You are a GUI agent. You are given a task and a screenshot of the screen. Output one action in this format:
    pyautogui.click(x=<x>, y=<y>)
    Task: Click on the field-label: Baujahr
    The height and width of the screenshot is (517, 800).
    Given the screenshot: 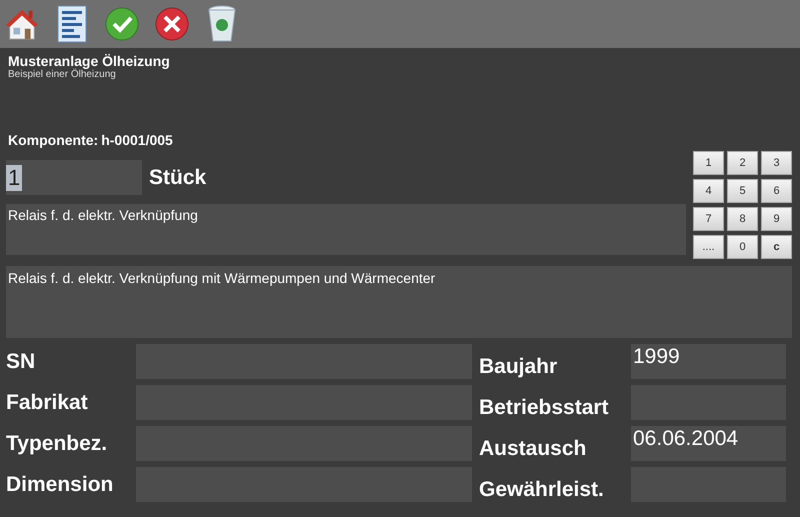 What is the action you would take?
    pyautogui.click(x=518, y=367)
    